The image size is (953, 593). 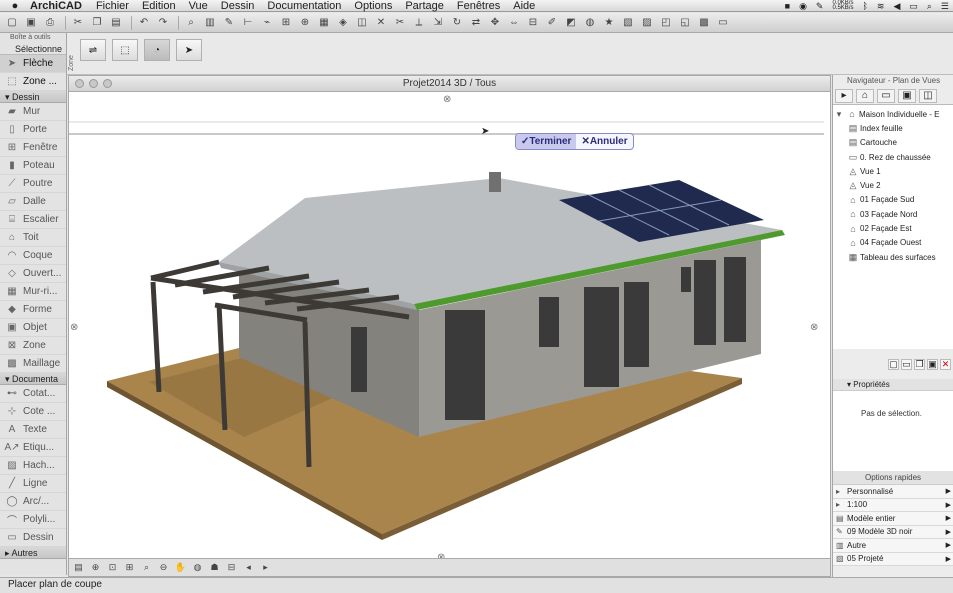 I want to click on battery-icon: ▭, so click(x=913, y=6).